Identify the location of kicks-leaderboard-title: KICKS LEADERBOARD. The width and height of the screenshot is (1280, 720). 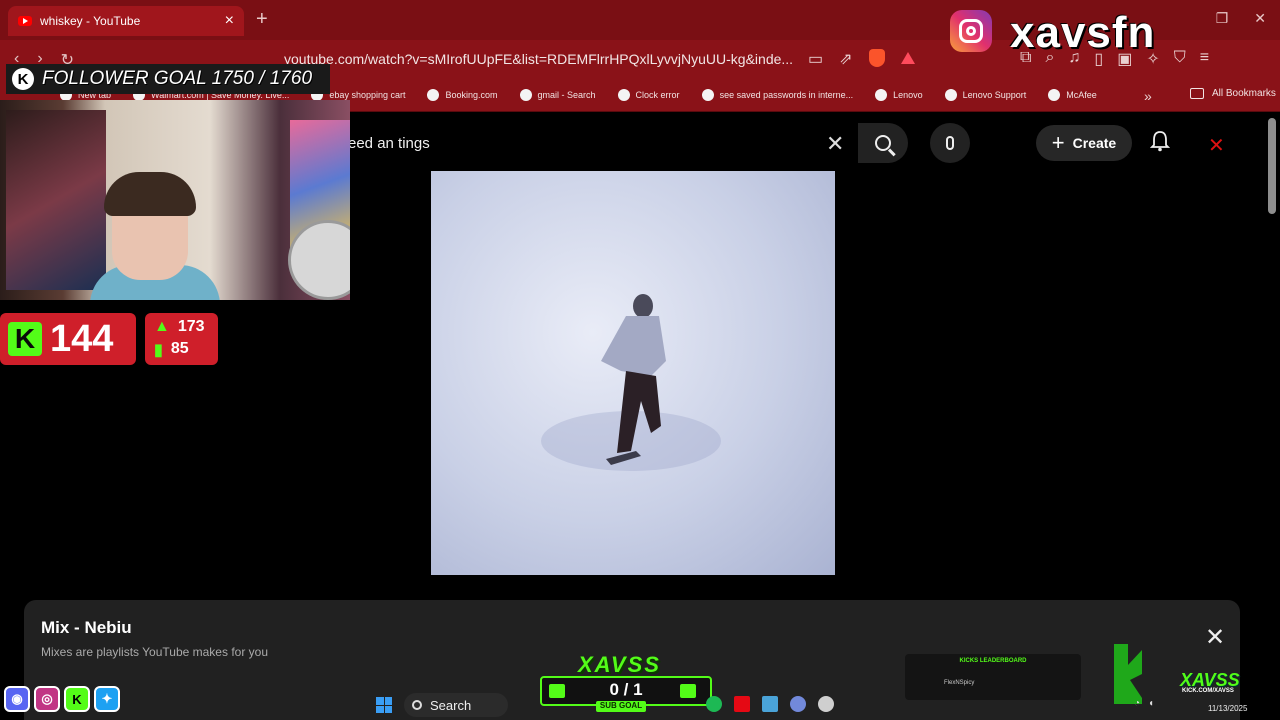
(993, 661).